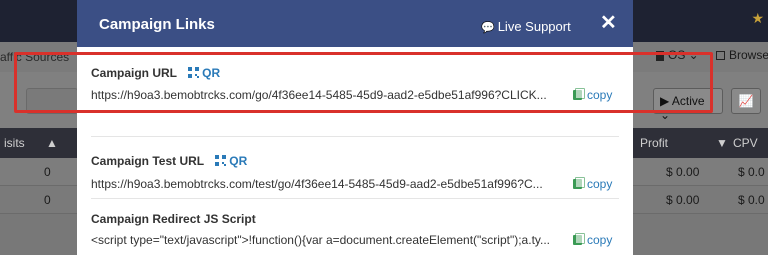  I want to click on sort-icon: ▲, so click(52, 143).